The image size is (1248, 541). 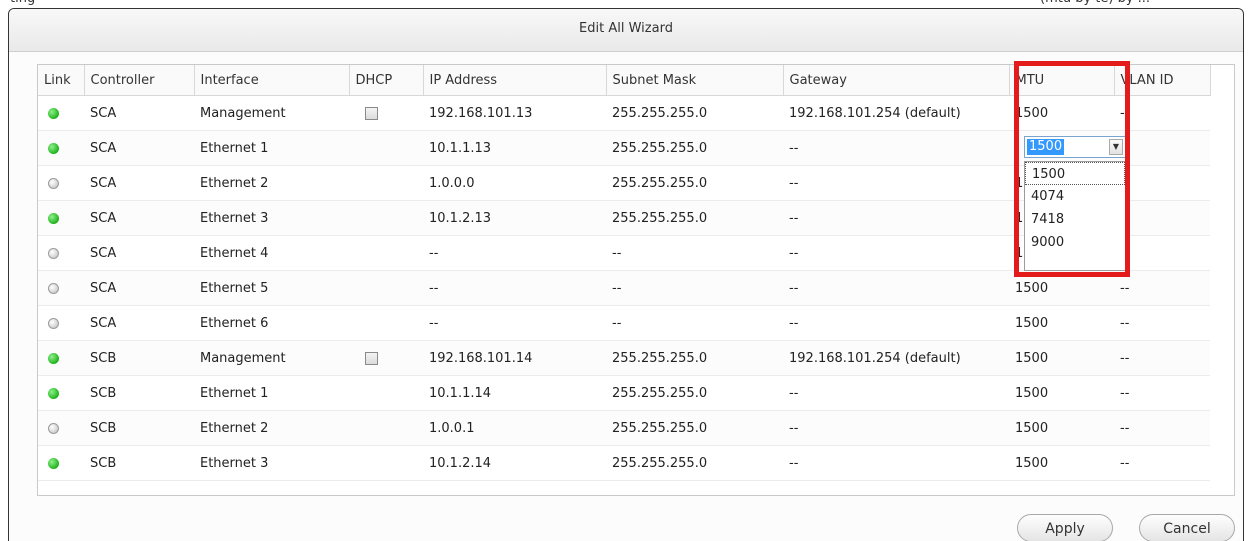 What do you see at coordinates (514, 393) in the screenshot?
I see `ip-address-cell: 10.1.1.14` at bounding box center [514, 393].